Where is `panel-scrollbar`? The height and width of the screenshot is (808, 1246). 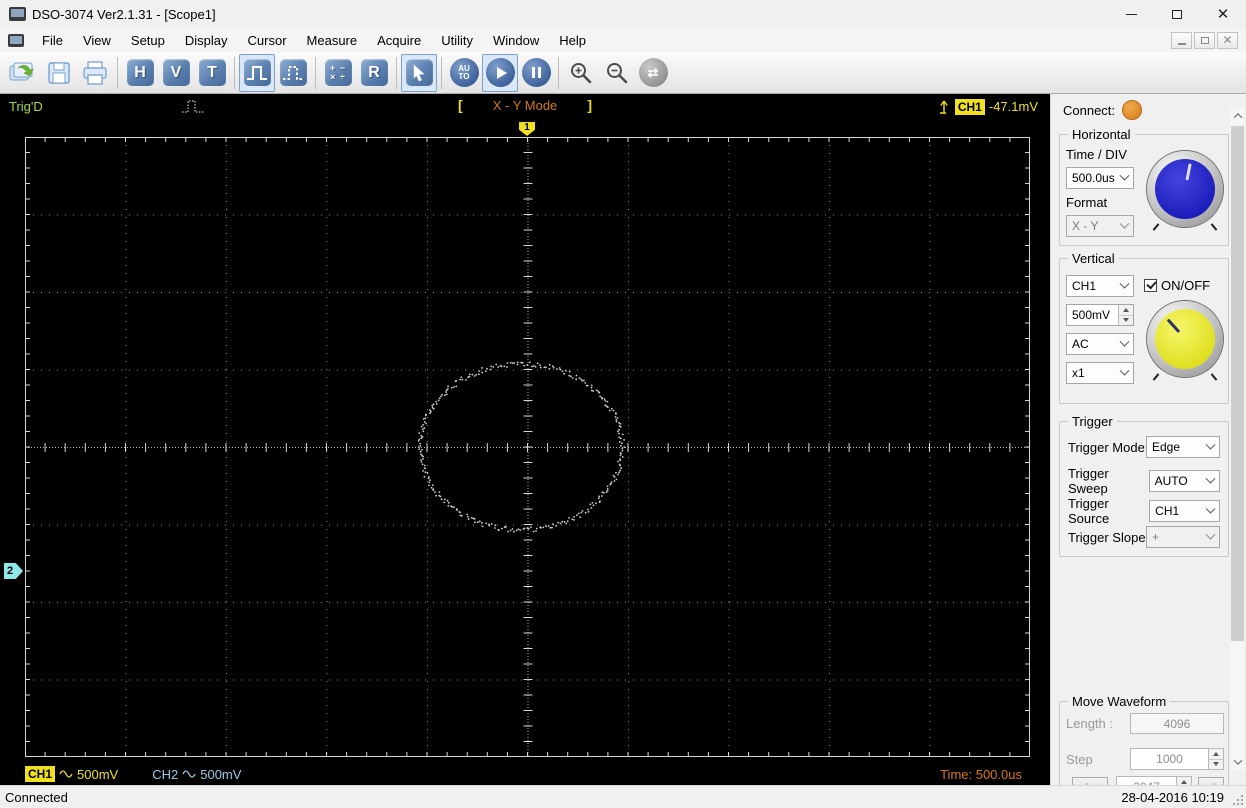 panel-scrollbar is located at coordinates (1237, 439).